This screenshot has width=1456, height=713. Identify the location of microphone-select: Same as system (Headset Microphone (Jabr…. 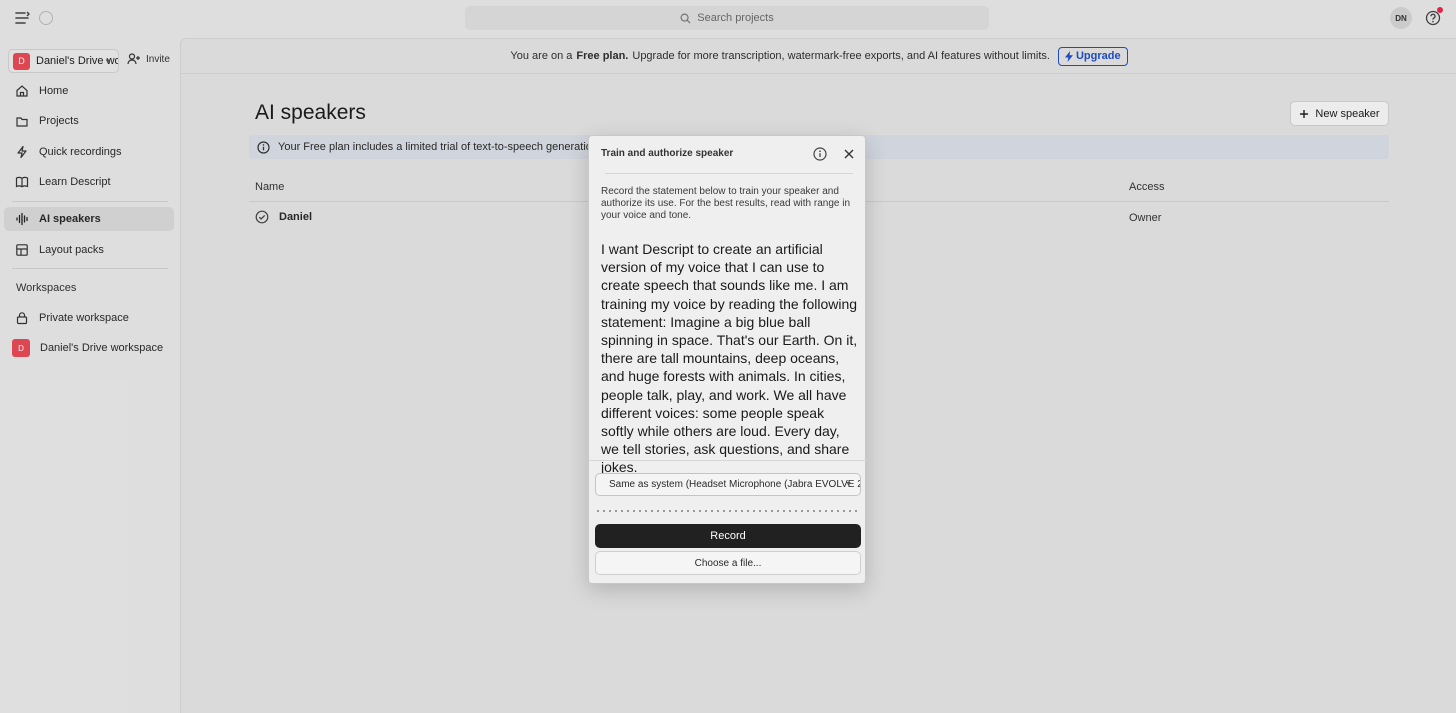
(728, 484).